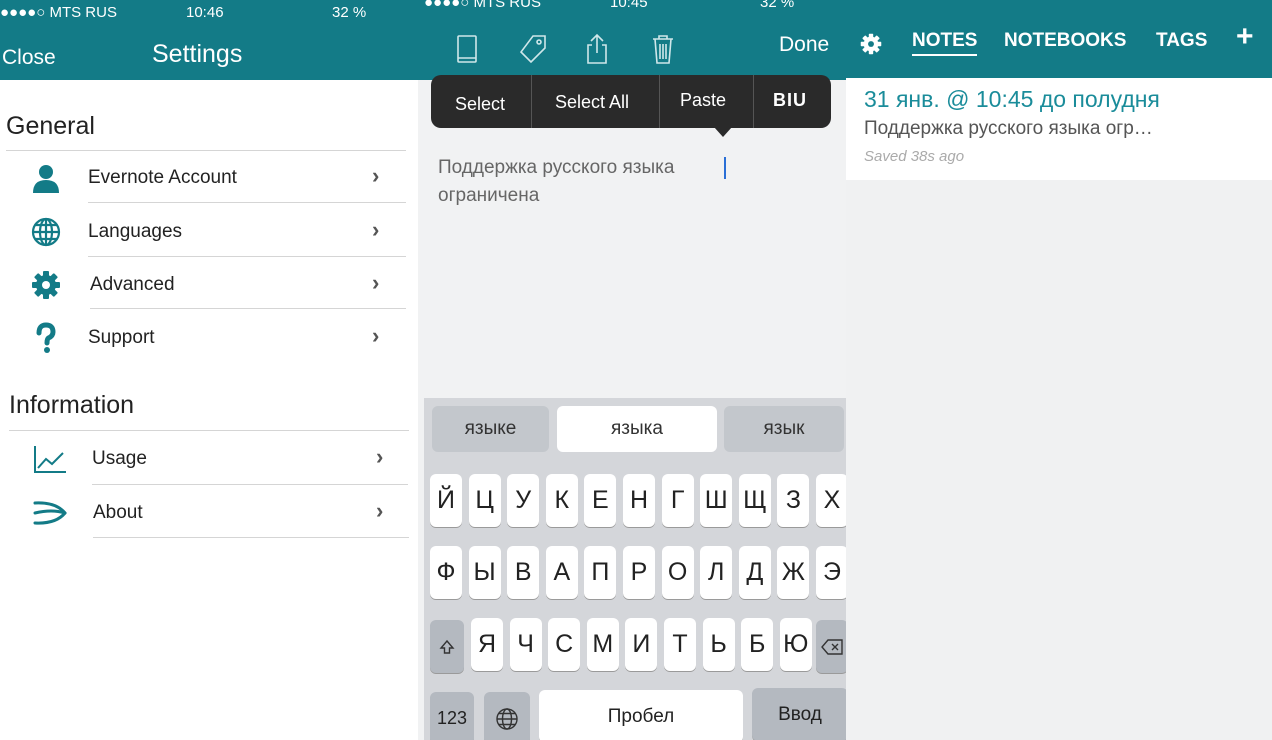 This screenshot has height=740, width=1272. I want to click on globe-key, so click(507, 716).